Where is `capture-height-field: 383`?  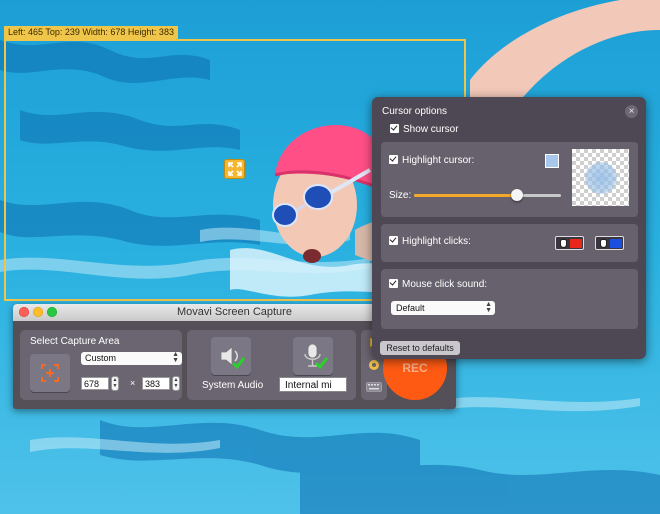
capture-height-field: 383 is located at coordinates (156, 383).